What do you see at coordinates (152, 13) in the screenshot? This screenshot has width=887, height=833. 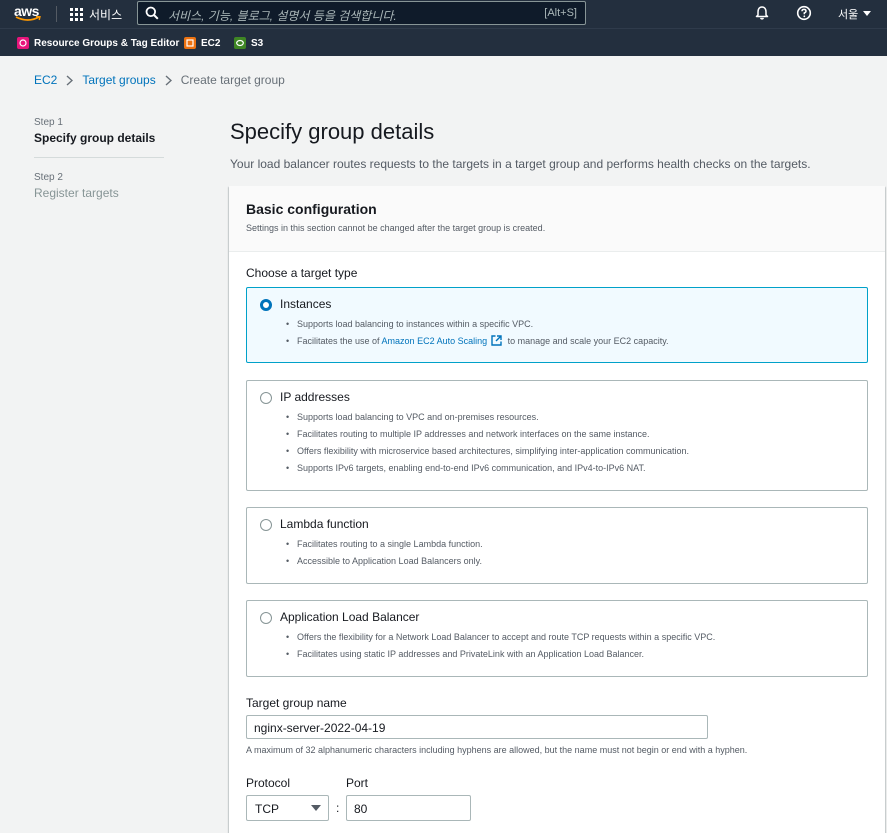 I see `search-icon` at bounding box center [152, 13].